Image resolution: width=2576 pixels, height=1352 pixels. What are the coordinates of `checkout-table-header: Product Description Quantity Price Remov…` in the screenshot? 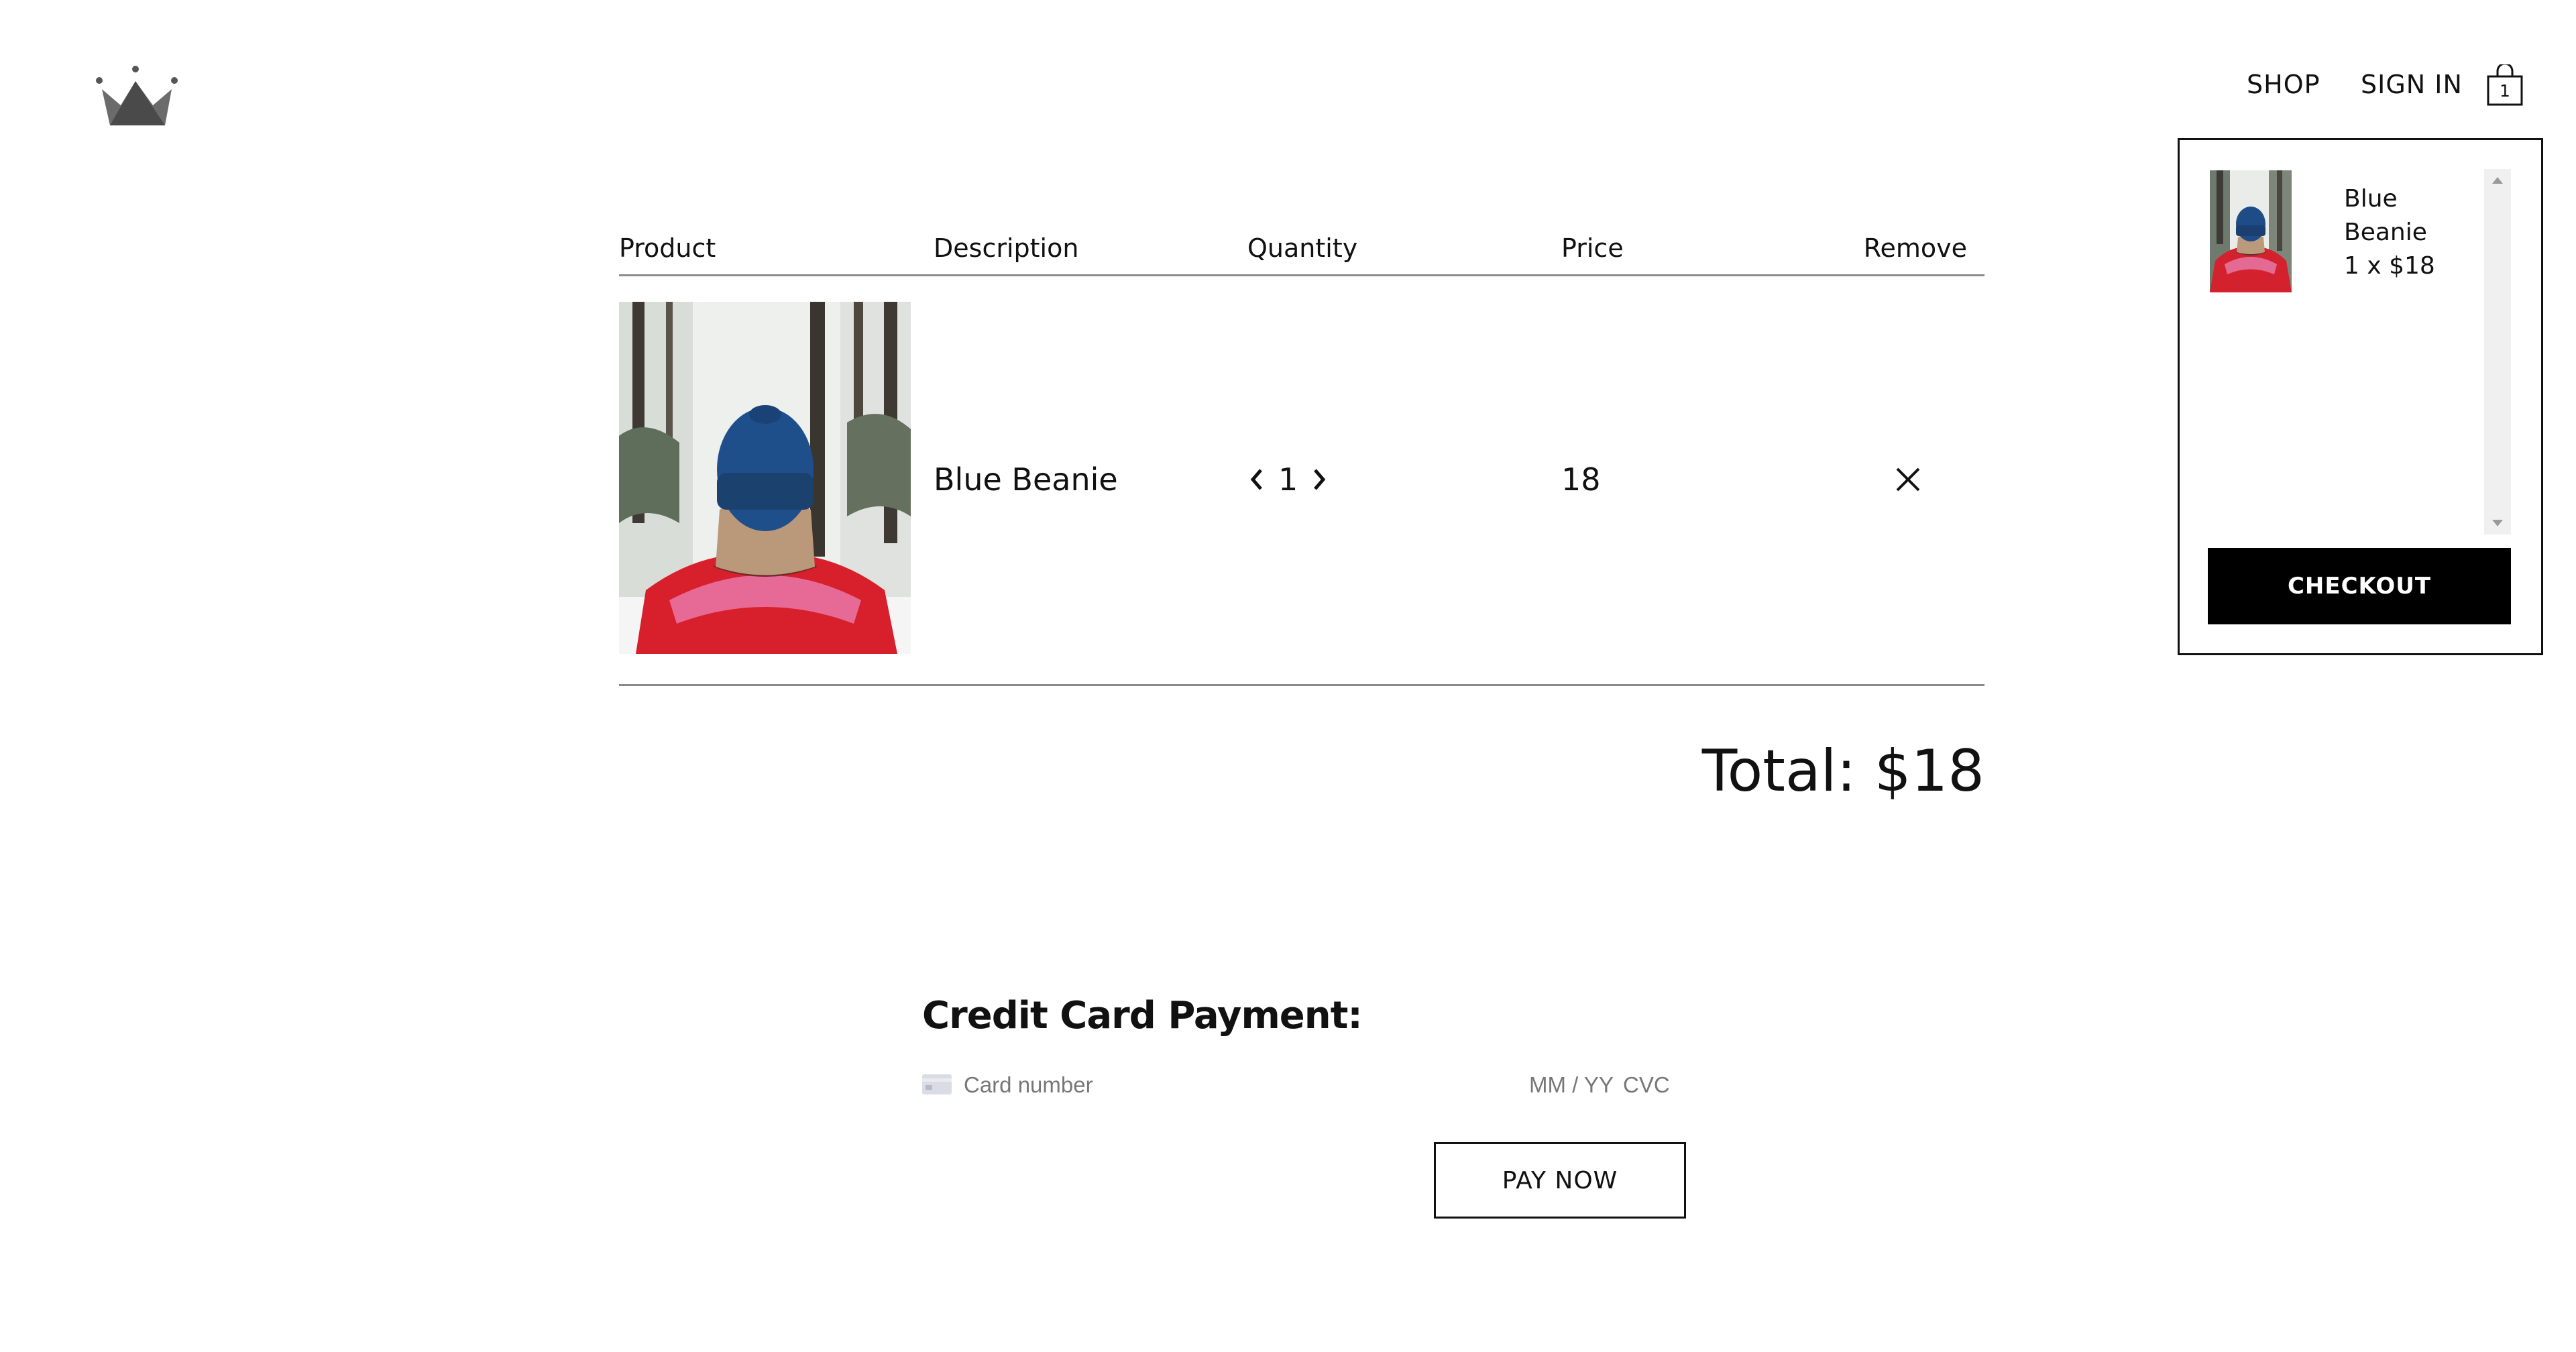 It's located at (1301, 252).